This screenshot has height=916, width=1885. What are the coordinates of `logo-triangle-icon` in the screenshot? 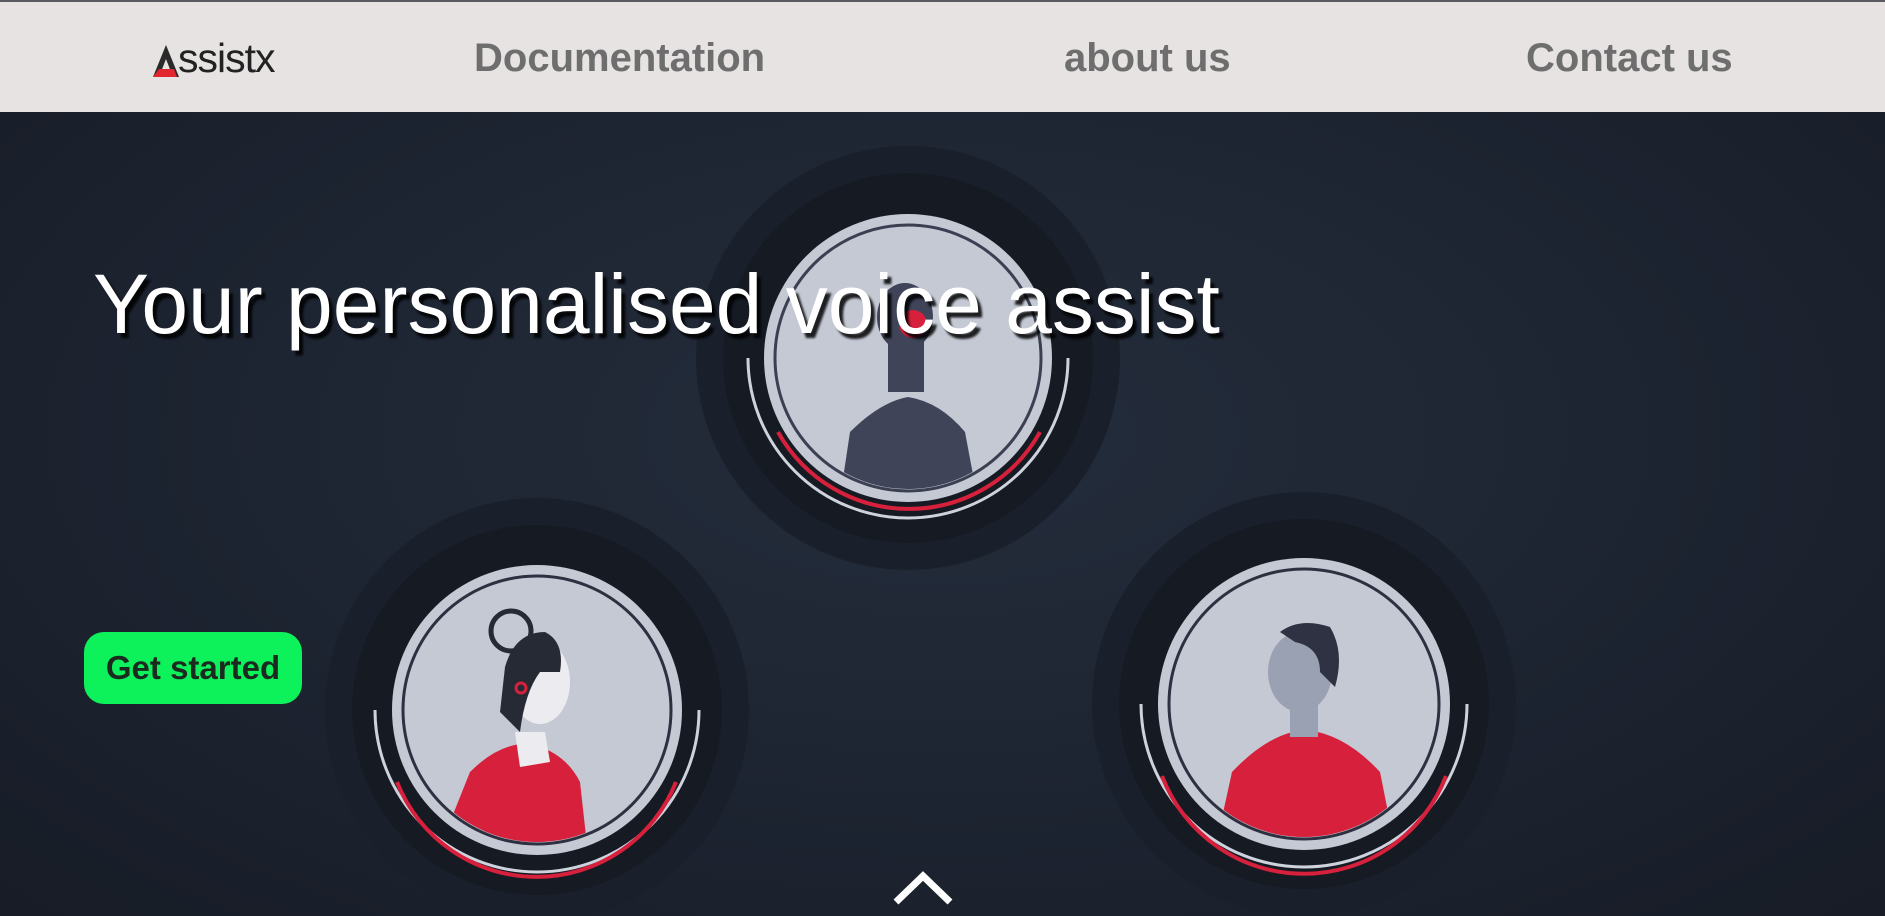 It's located at (166, 61).